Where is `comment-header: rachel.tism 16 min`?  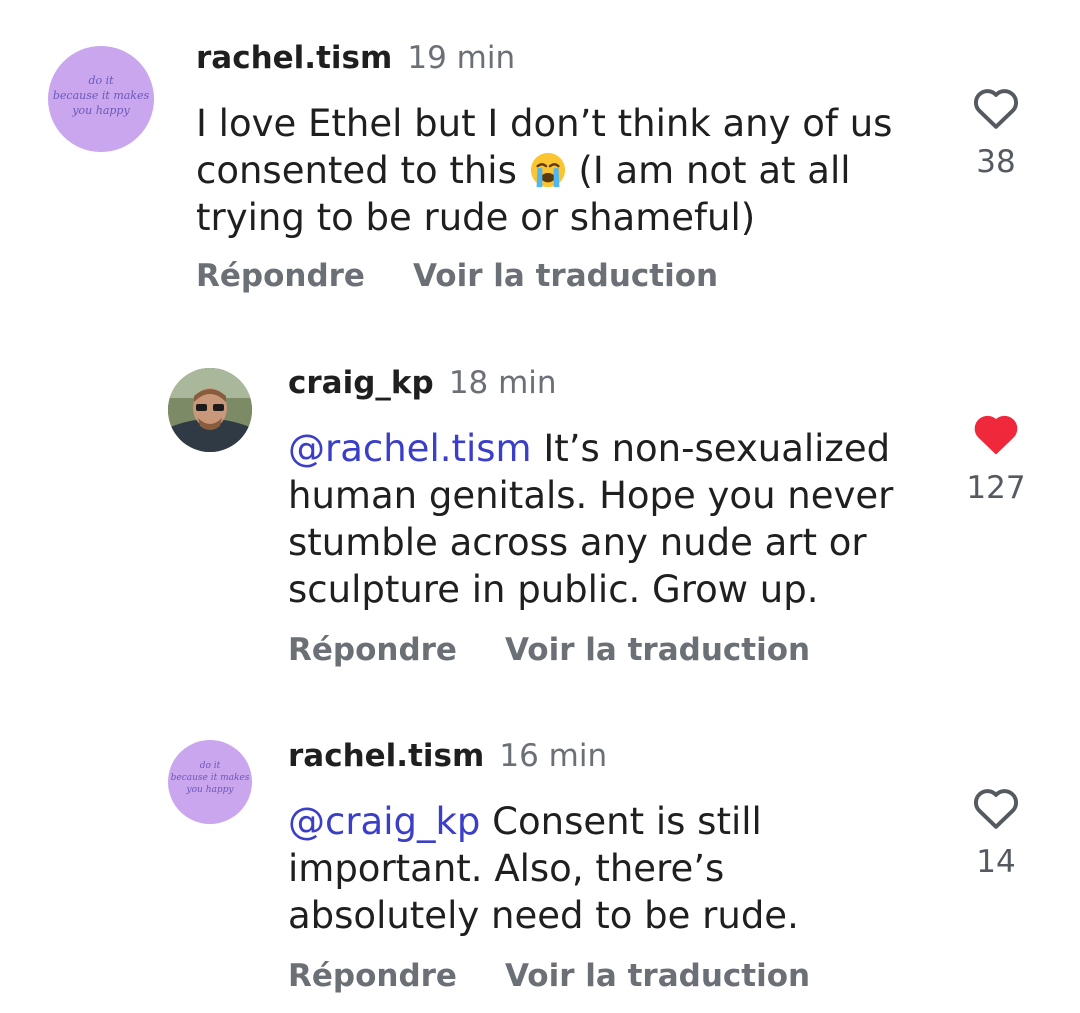
comment-header: rachel.tism 16 min is located at coordinates (447, 756).